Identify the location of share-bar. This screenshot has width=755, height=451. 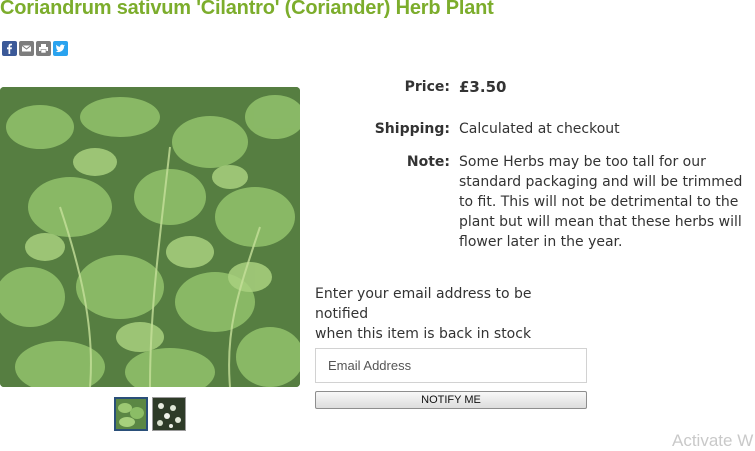
(35, 48).